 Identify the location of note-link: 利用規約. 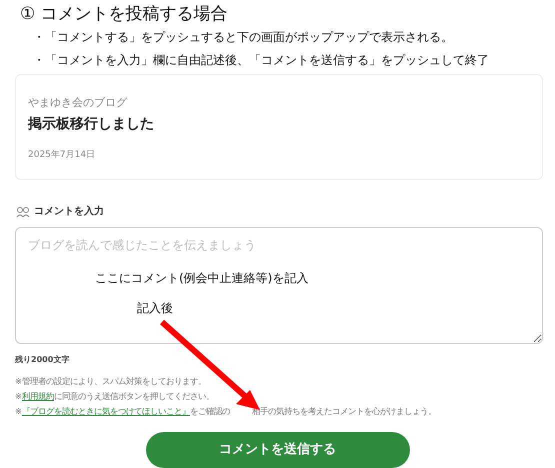
(38, 396).